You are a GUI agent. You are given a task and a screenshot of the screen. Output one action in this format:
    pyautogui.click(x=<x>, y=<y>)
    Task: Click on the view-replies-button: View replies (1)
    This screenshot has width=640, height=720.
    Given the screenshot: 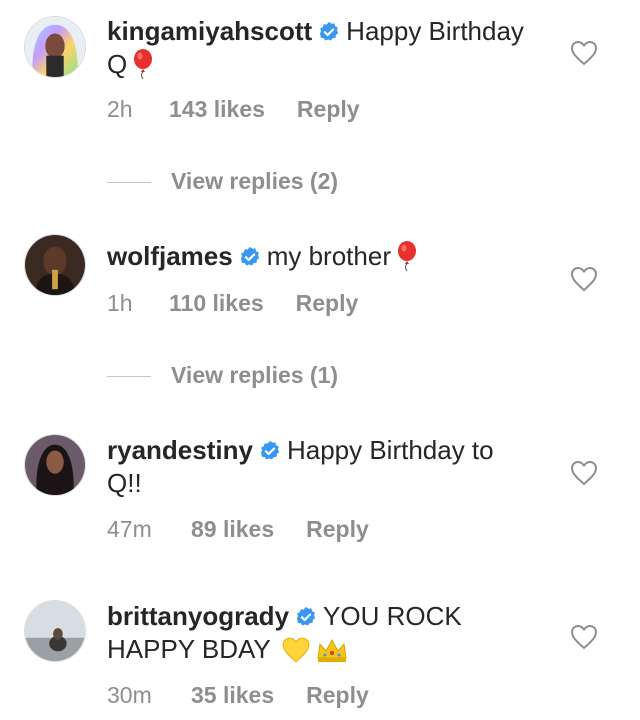 What is the action you would take?
    pyautogui.click(x=222, y=375)
    